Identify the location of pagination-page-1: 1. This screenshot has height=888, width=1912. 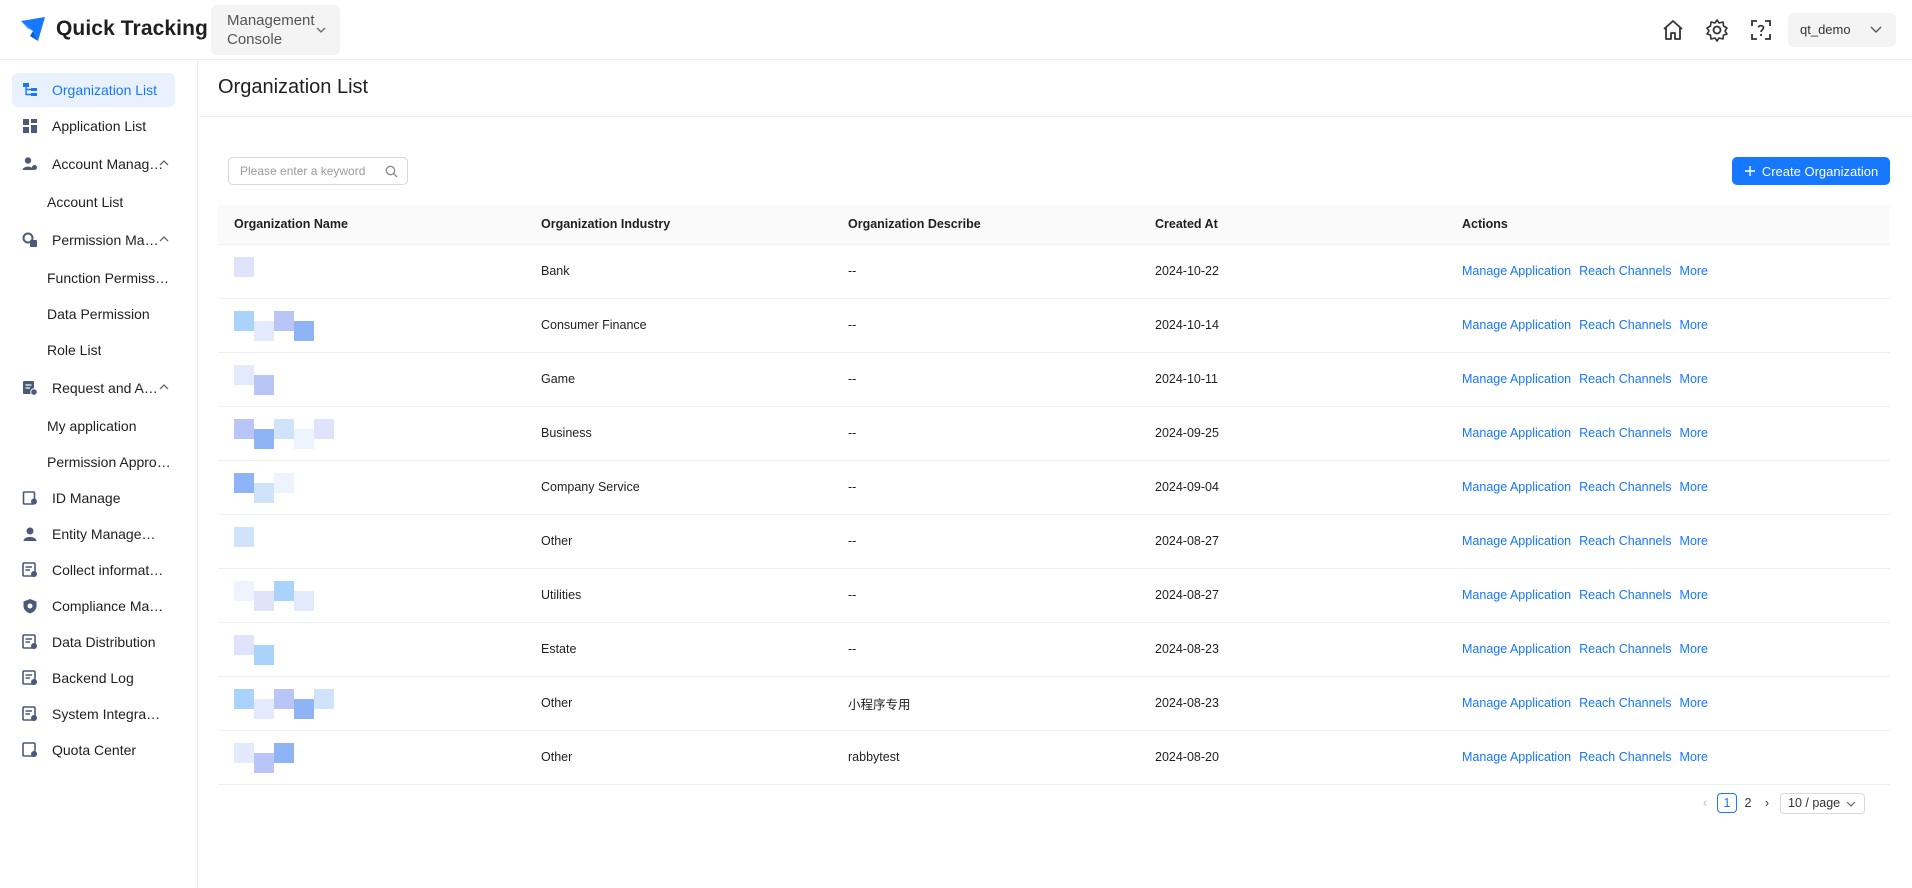
(1727, 803).